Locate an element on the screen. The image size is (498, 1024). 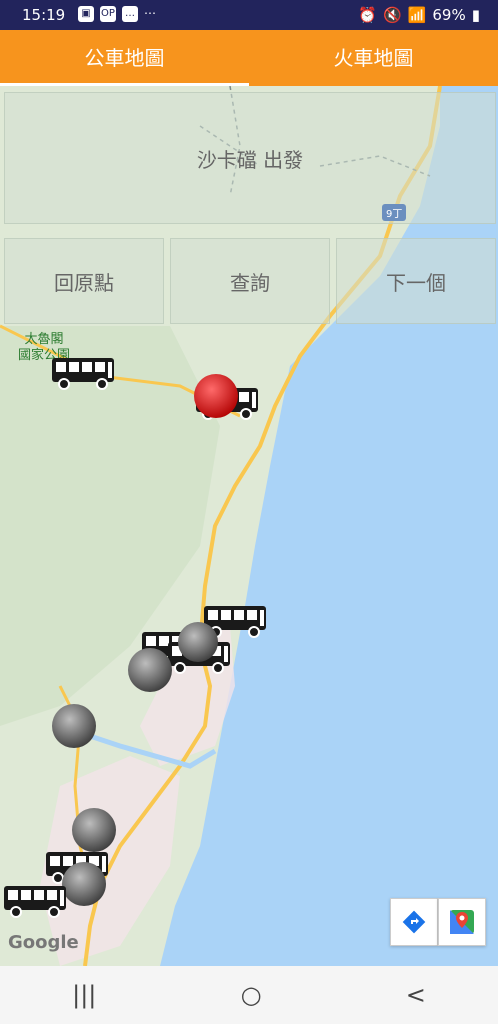
status-left-icons: ▣ OP … ⋯ is located at coordinates (117, 14).